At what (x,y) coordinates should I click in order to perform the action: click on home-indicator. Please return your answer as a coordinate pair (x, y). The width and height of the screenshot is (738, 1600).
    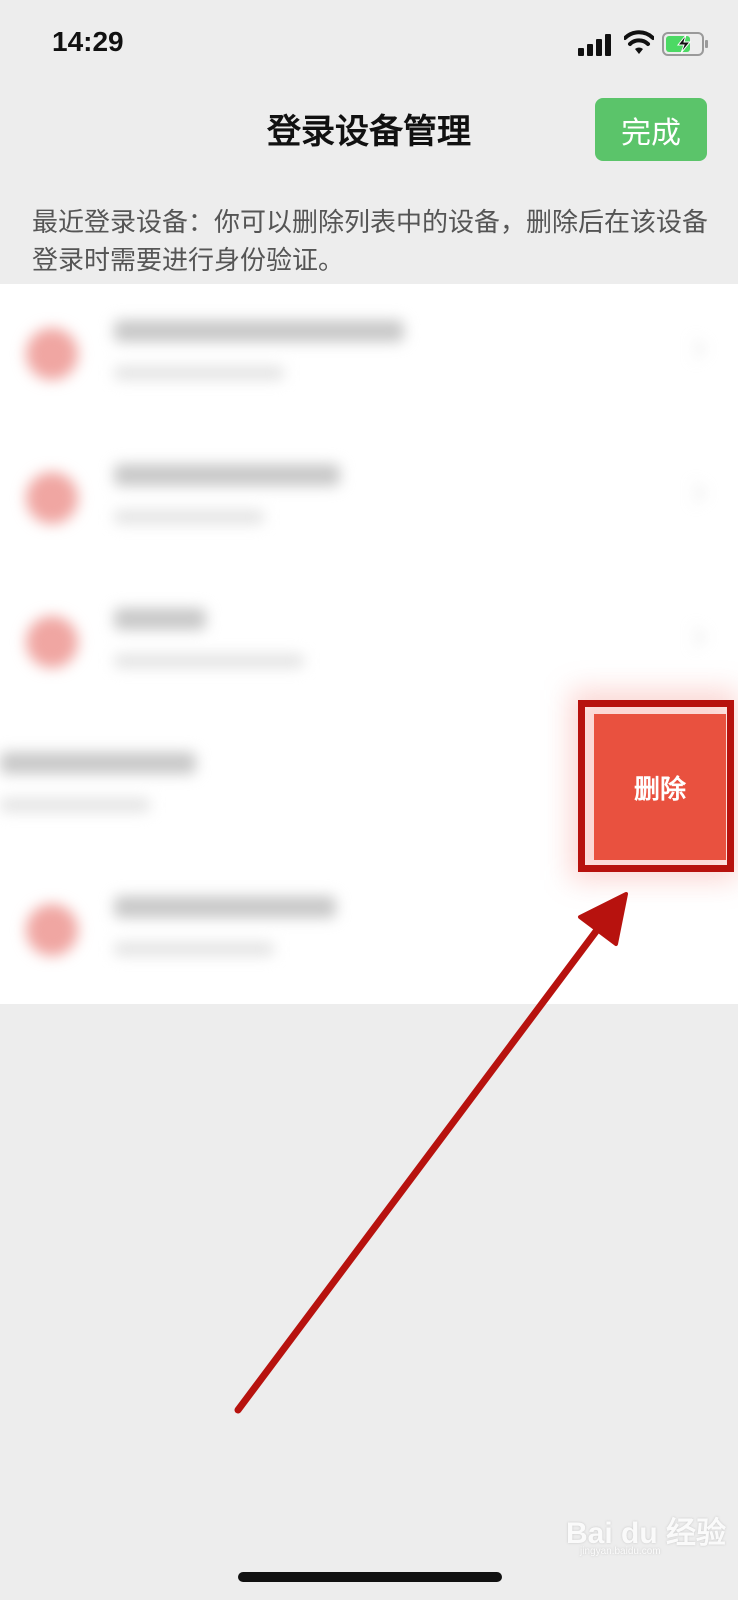
    Looking at the image, I should click on (370, 1577).